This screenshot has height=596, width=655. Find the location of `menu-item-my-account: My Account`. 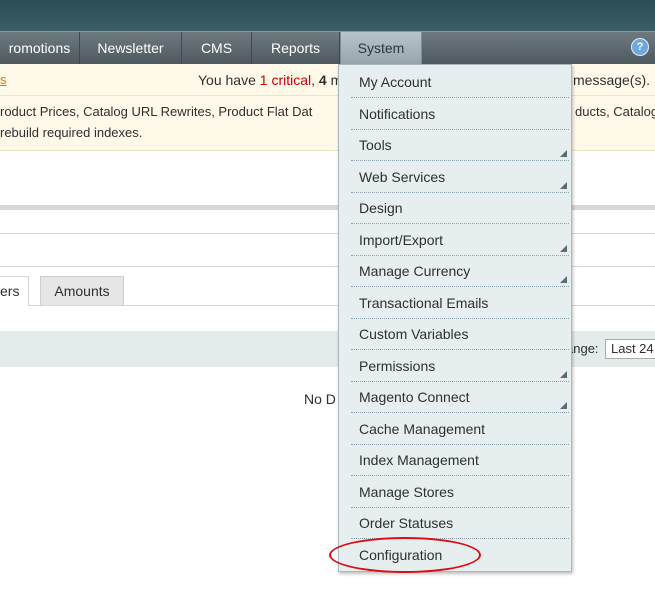

menu-item-my-account: My Account is located at coordinates (460, 82).